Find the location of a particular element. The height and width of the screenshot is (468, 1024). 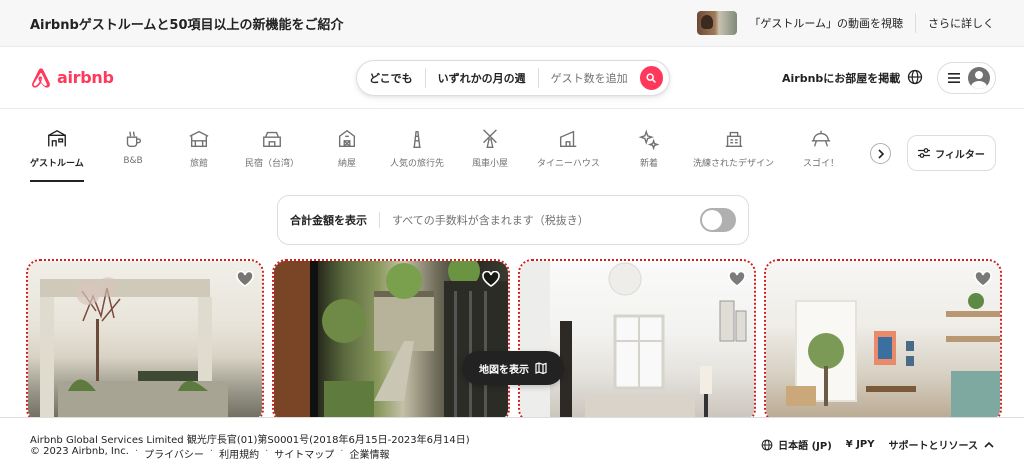

category-label: 民宿（台湾） is located at coordinates (272, 164).